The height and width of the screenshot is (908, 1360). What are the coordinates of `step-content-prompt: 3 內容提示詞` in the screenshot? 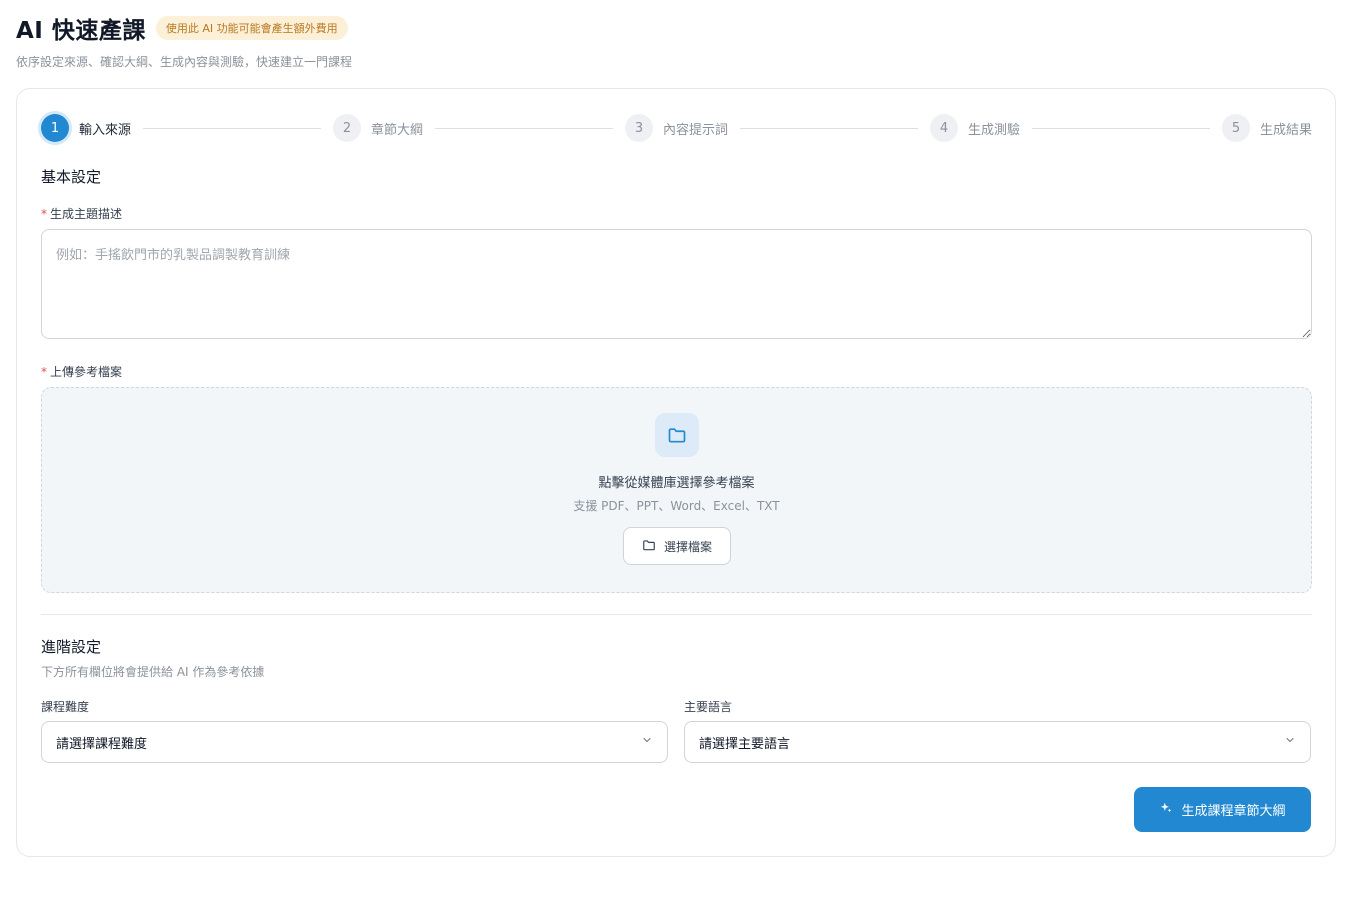 It's located at (676, 128).